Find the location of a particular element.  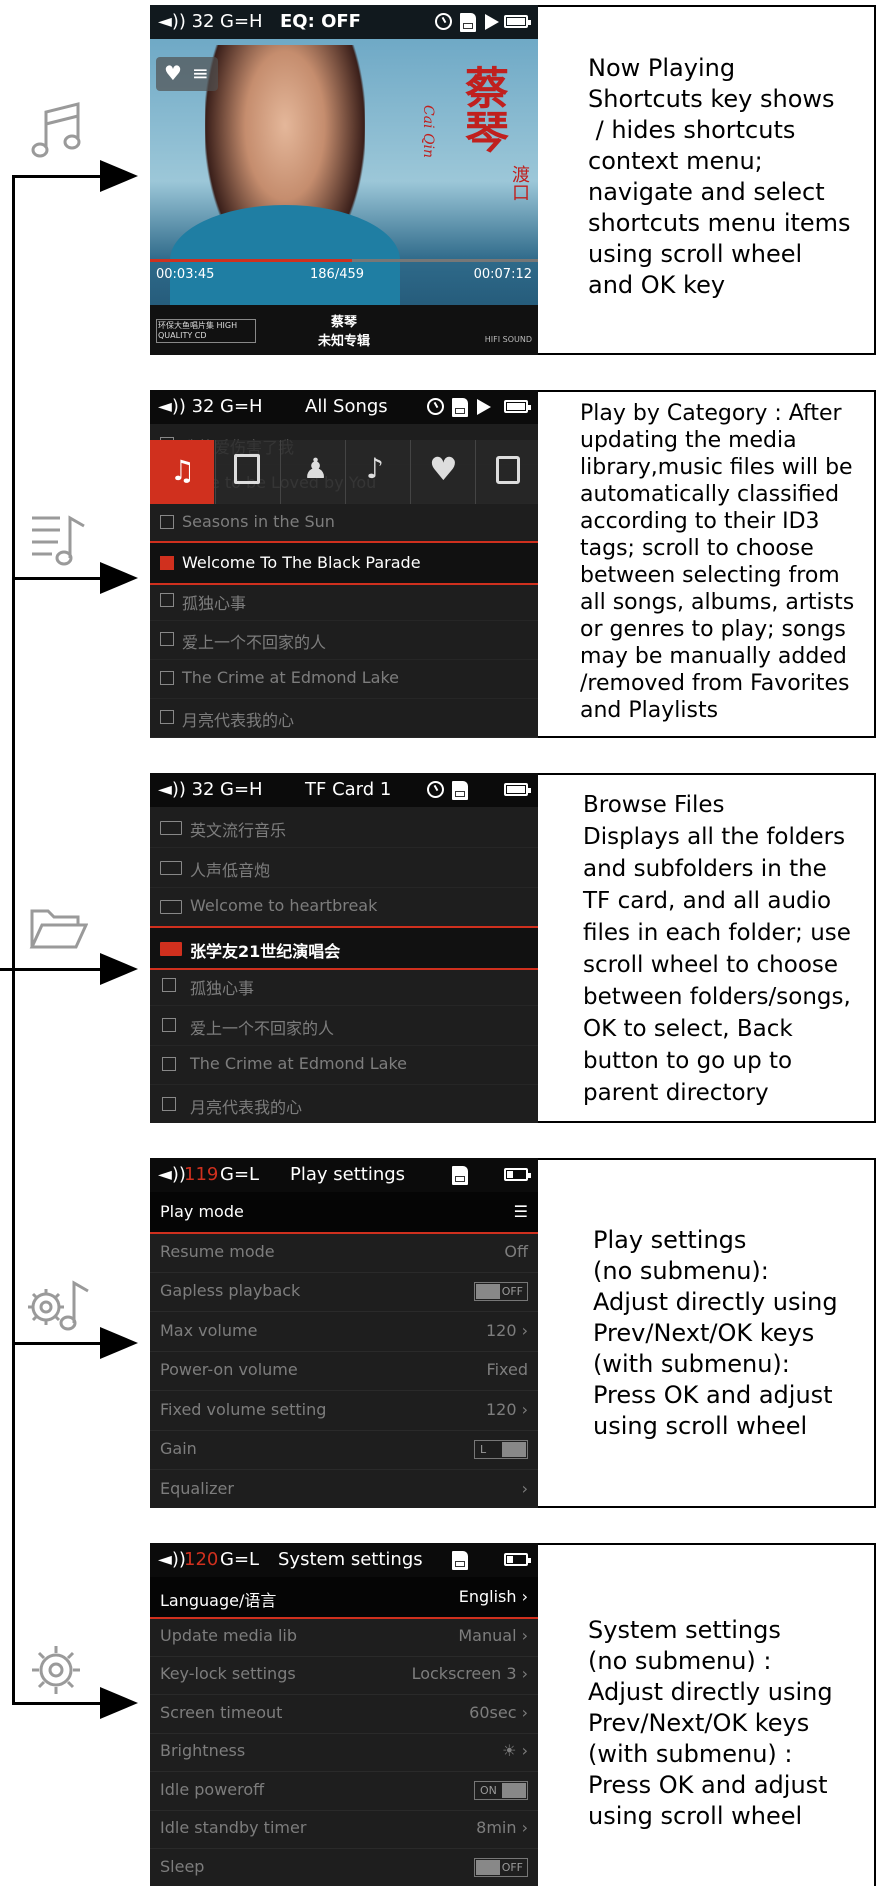

folder-item: 人声低音炮 is located at coordinates (344, 867).